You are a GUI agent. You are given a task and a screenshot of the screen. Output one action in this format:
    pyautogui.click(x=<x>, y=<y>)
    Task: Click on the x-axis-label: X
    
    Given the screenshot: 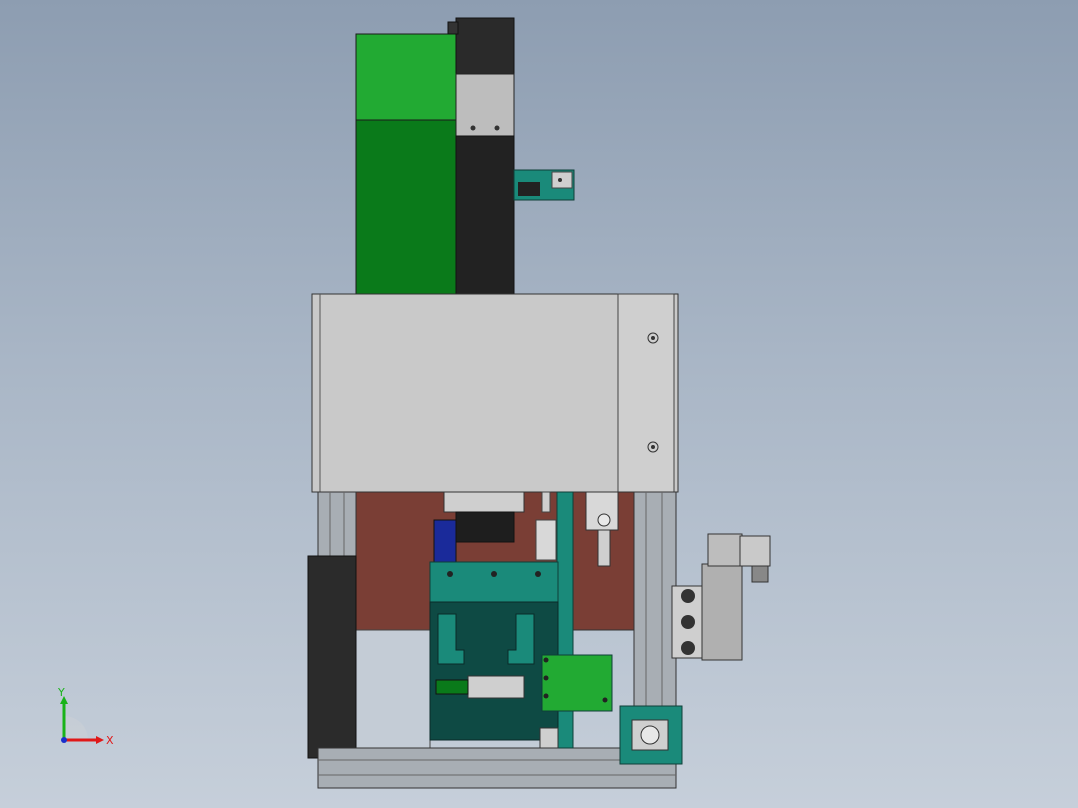 What is the action you would take?
    pyautogui.click(x=110, y=740)
    